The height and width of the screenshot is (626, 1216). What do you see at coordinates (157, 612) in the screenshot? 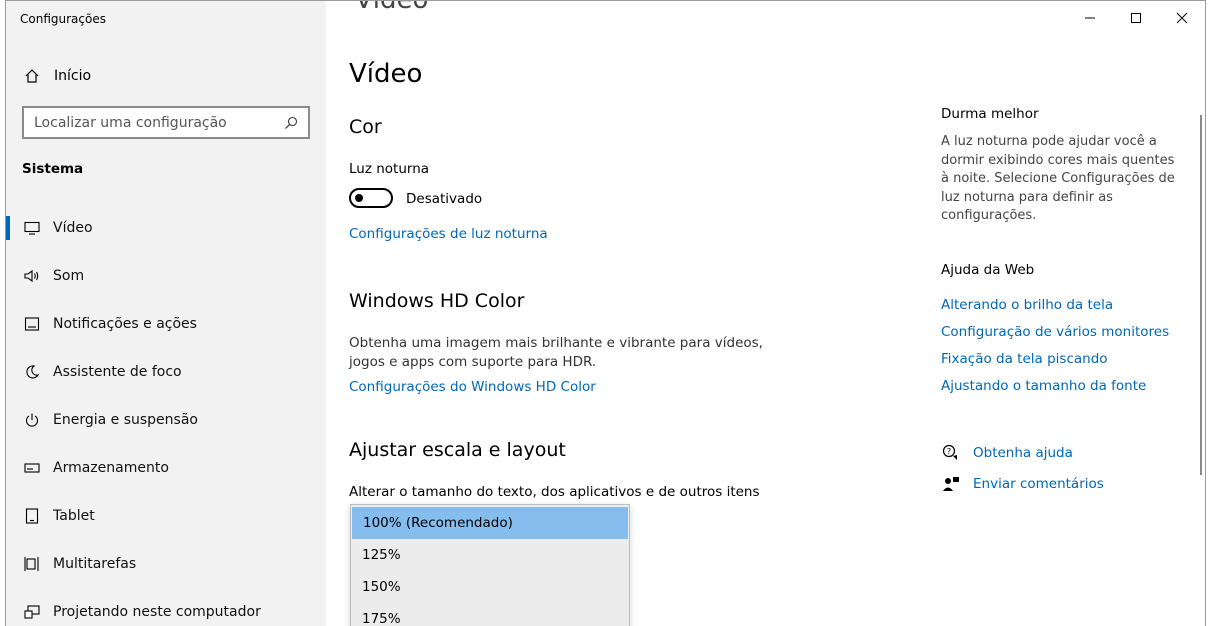
I see `sidebar-item-label: Projetando neste computador` at bounding box center [157, 612].